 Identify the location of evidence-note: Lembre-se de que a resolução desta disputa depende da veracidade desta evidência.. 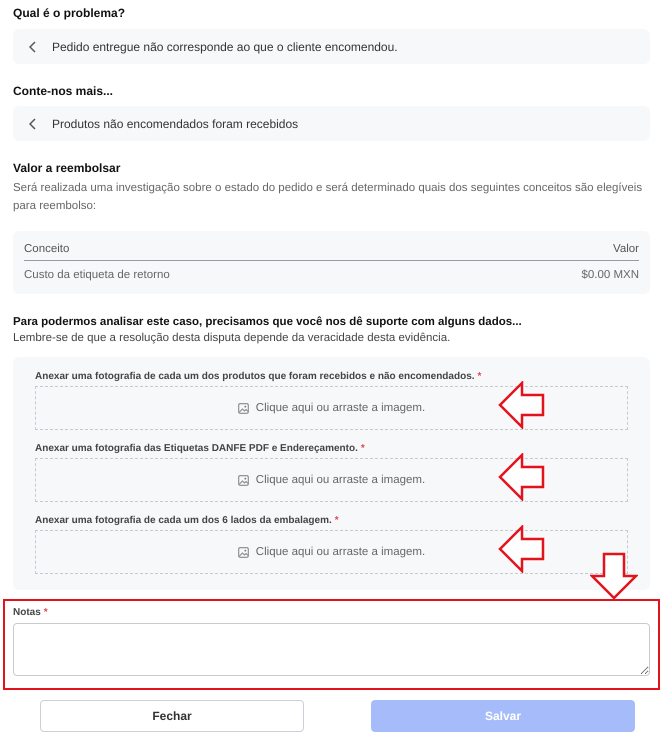
(232, 338).